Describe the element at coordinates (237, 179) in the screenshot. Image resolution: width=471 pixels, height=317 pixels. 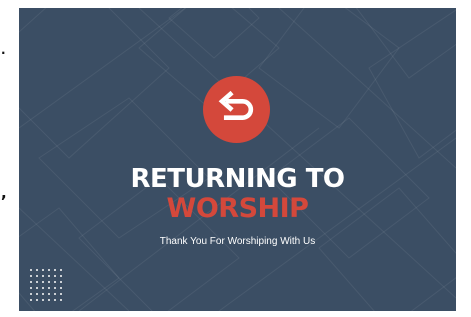
I see `title-returning-to: RETURNING TO` at that location.